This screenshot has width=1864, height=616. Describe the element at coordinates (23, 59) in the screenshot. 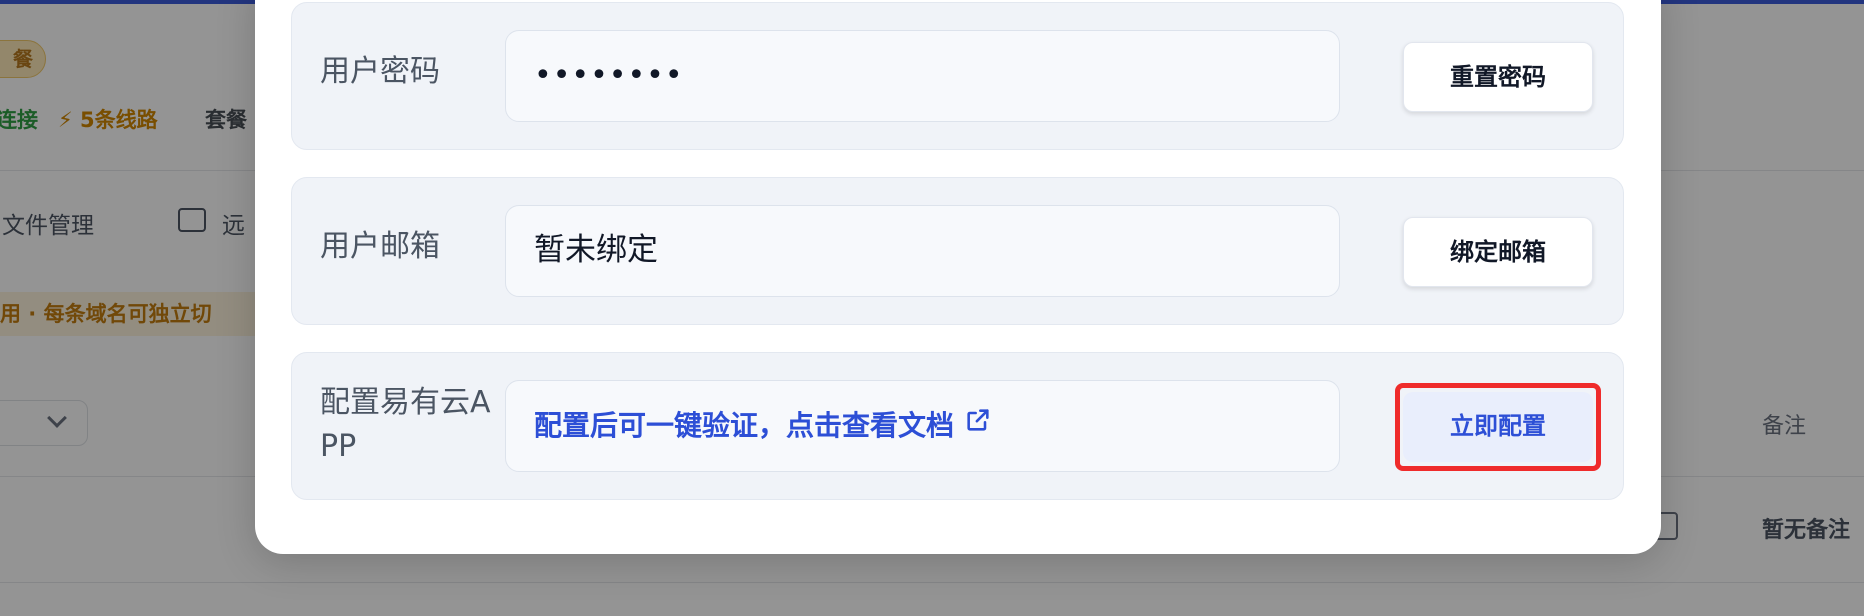

I see `plan-badge: 餐` at that location.